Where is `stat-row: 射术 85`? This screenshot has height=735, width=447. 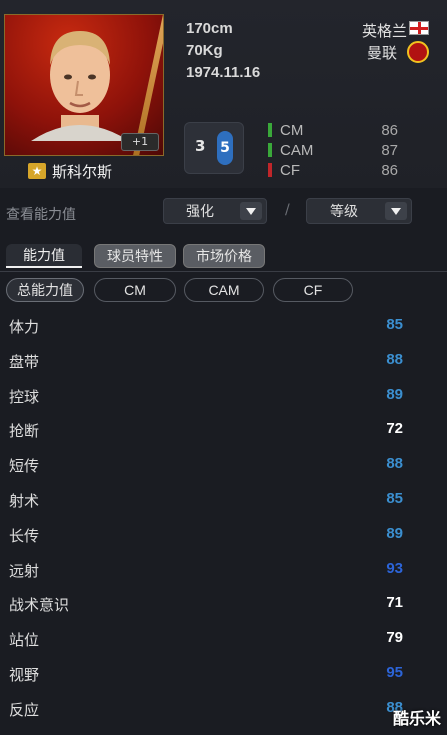
stat-row: 射术 85 is located at coordinates (223, 499).